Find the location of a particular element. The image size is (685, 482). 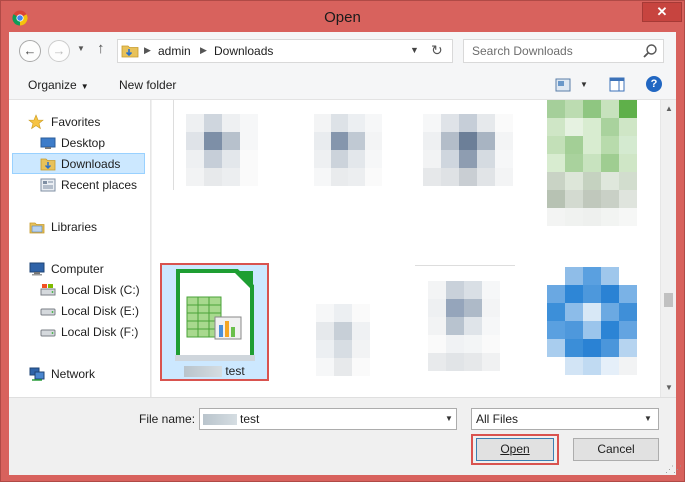

sidebar-label-favorites: Favorites is located at coordinates (76, 122).